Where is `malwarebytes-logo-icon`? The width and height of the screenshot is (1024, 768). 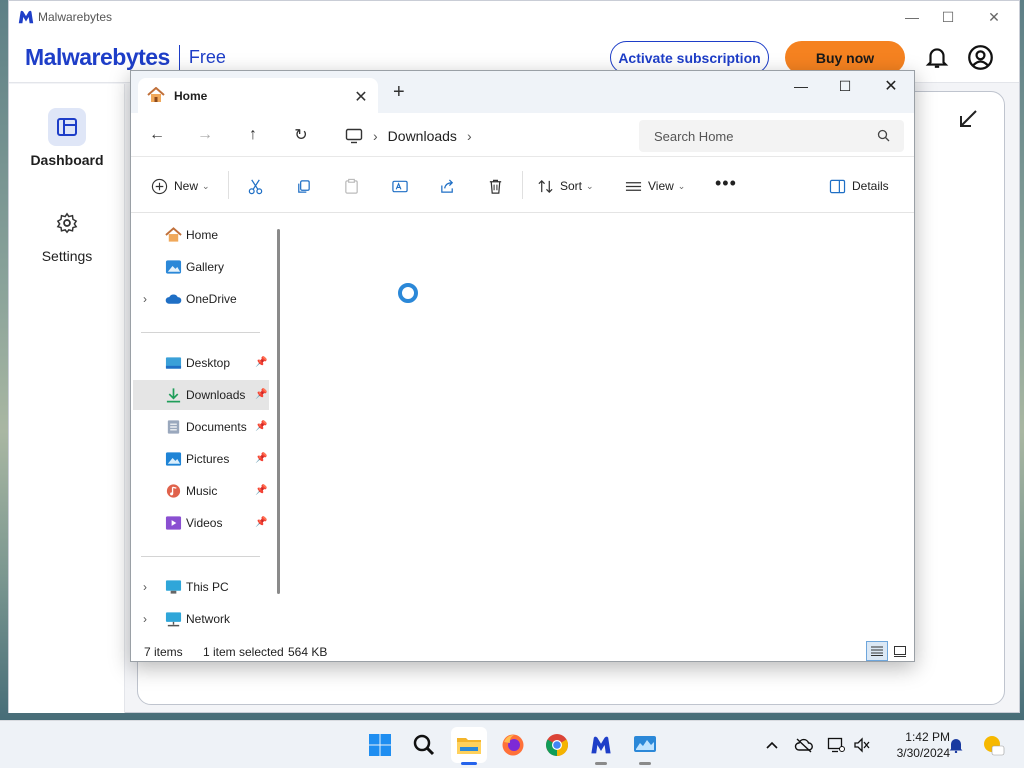
malwarebytes-logo-icon is located at coordinates (26, 17).